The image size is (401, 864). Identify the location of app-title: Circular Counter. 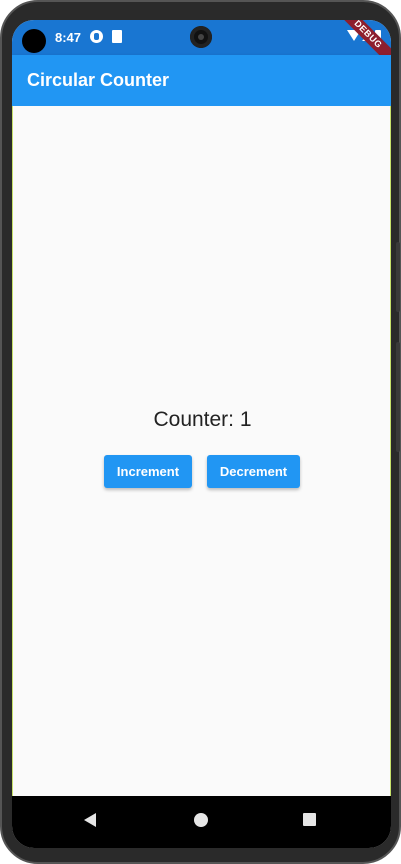
(98, 80).